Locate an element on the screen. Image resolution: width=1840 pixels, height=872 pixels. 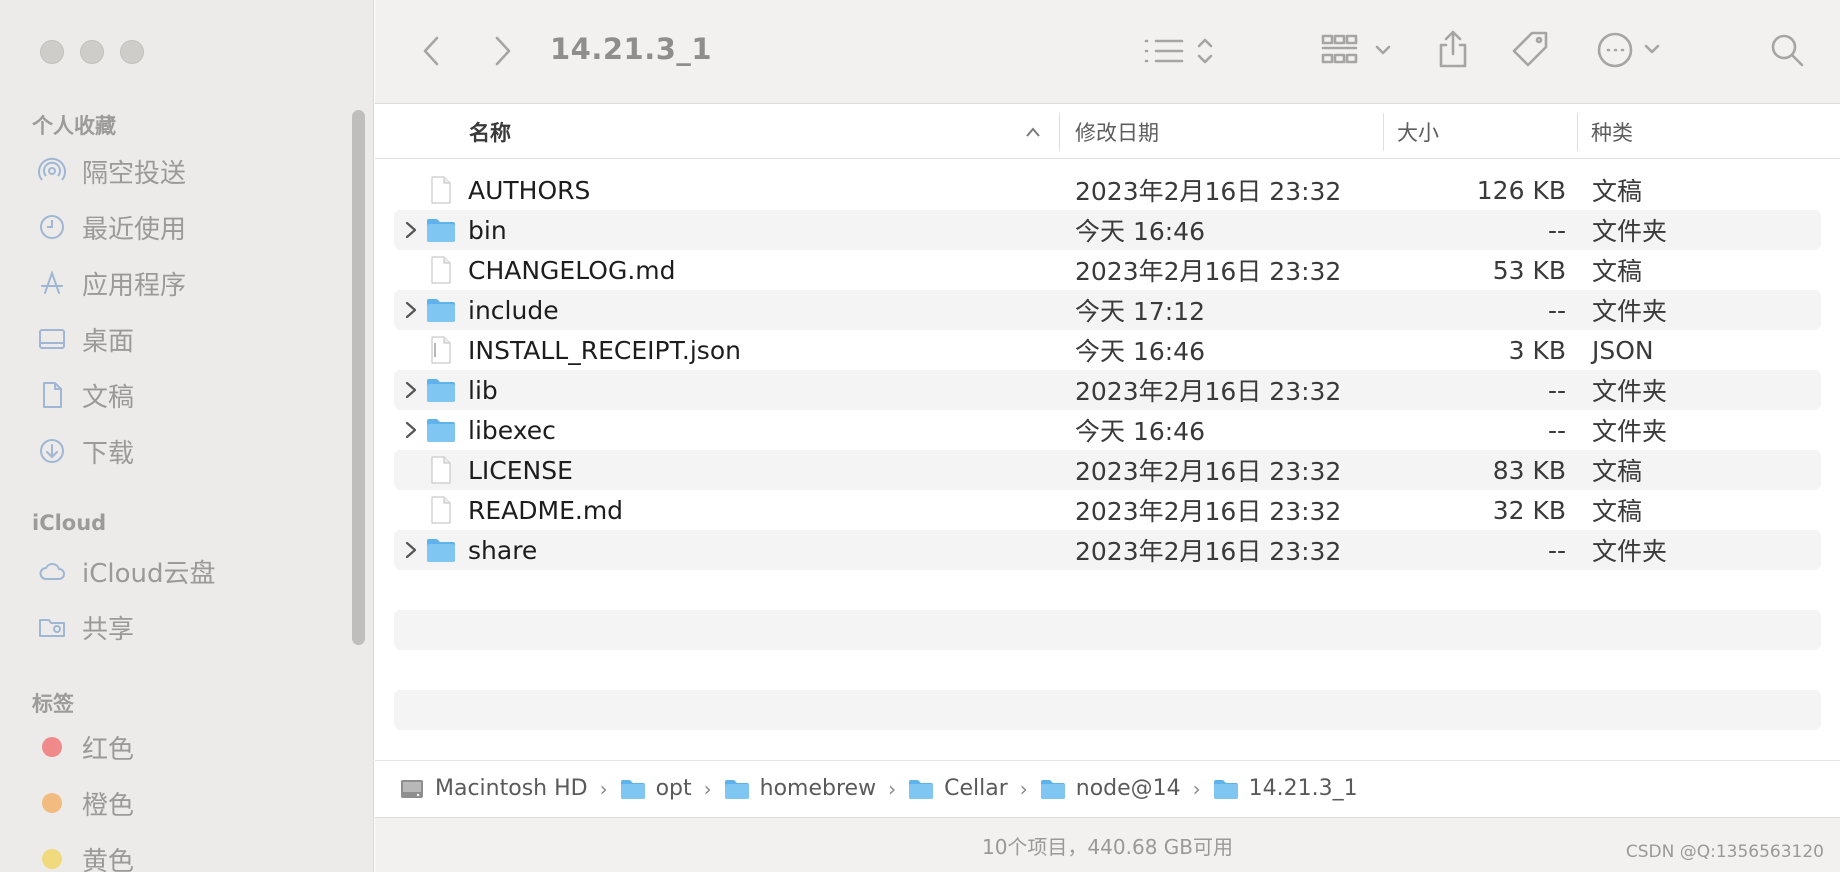
group-view-button is located at coordinates (1359, 50).